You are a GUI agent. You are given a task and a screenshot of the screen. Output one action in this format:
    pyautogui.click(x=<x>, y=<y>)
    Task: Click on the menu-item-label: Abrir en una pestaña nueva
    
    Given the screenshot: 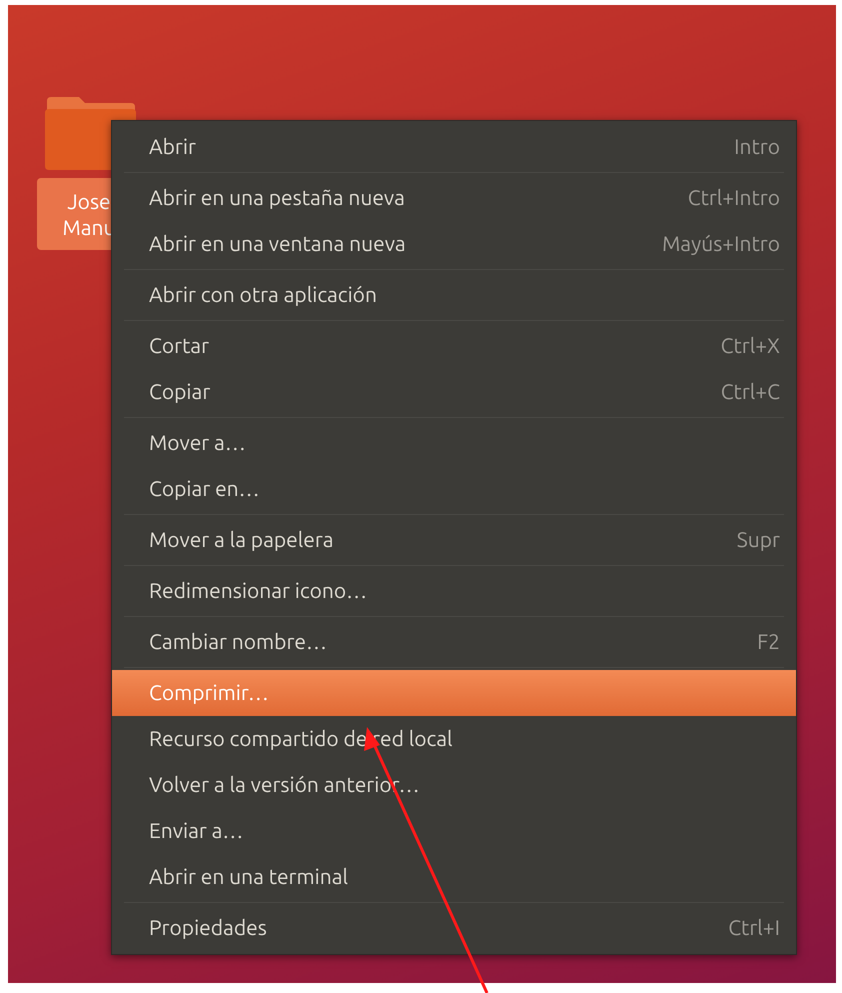 What is the action you would take?
    pyautogui.click(x=277, y=198)
    